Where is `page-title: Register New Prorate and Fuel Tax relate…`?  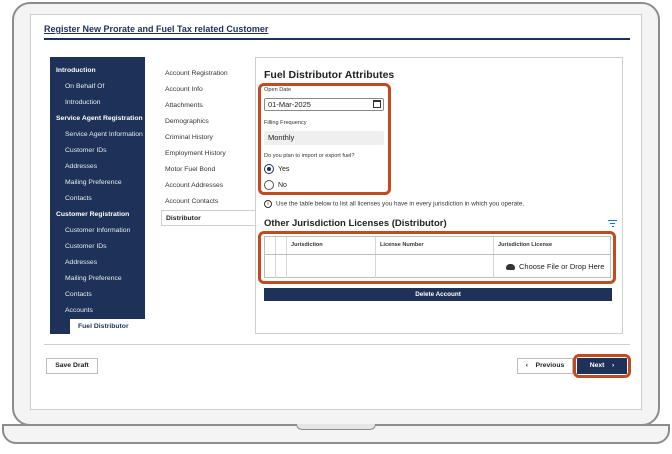 page-title: Register New Prorate and Fuel Tax relate… is located at coordinates (156, 29).